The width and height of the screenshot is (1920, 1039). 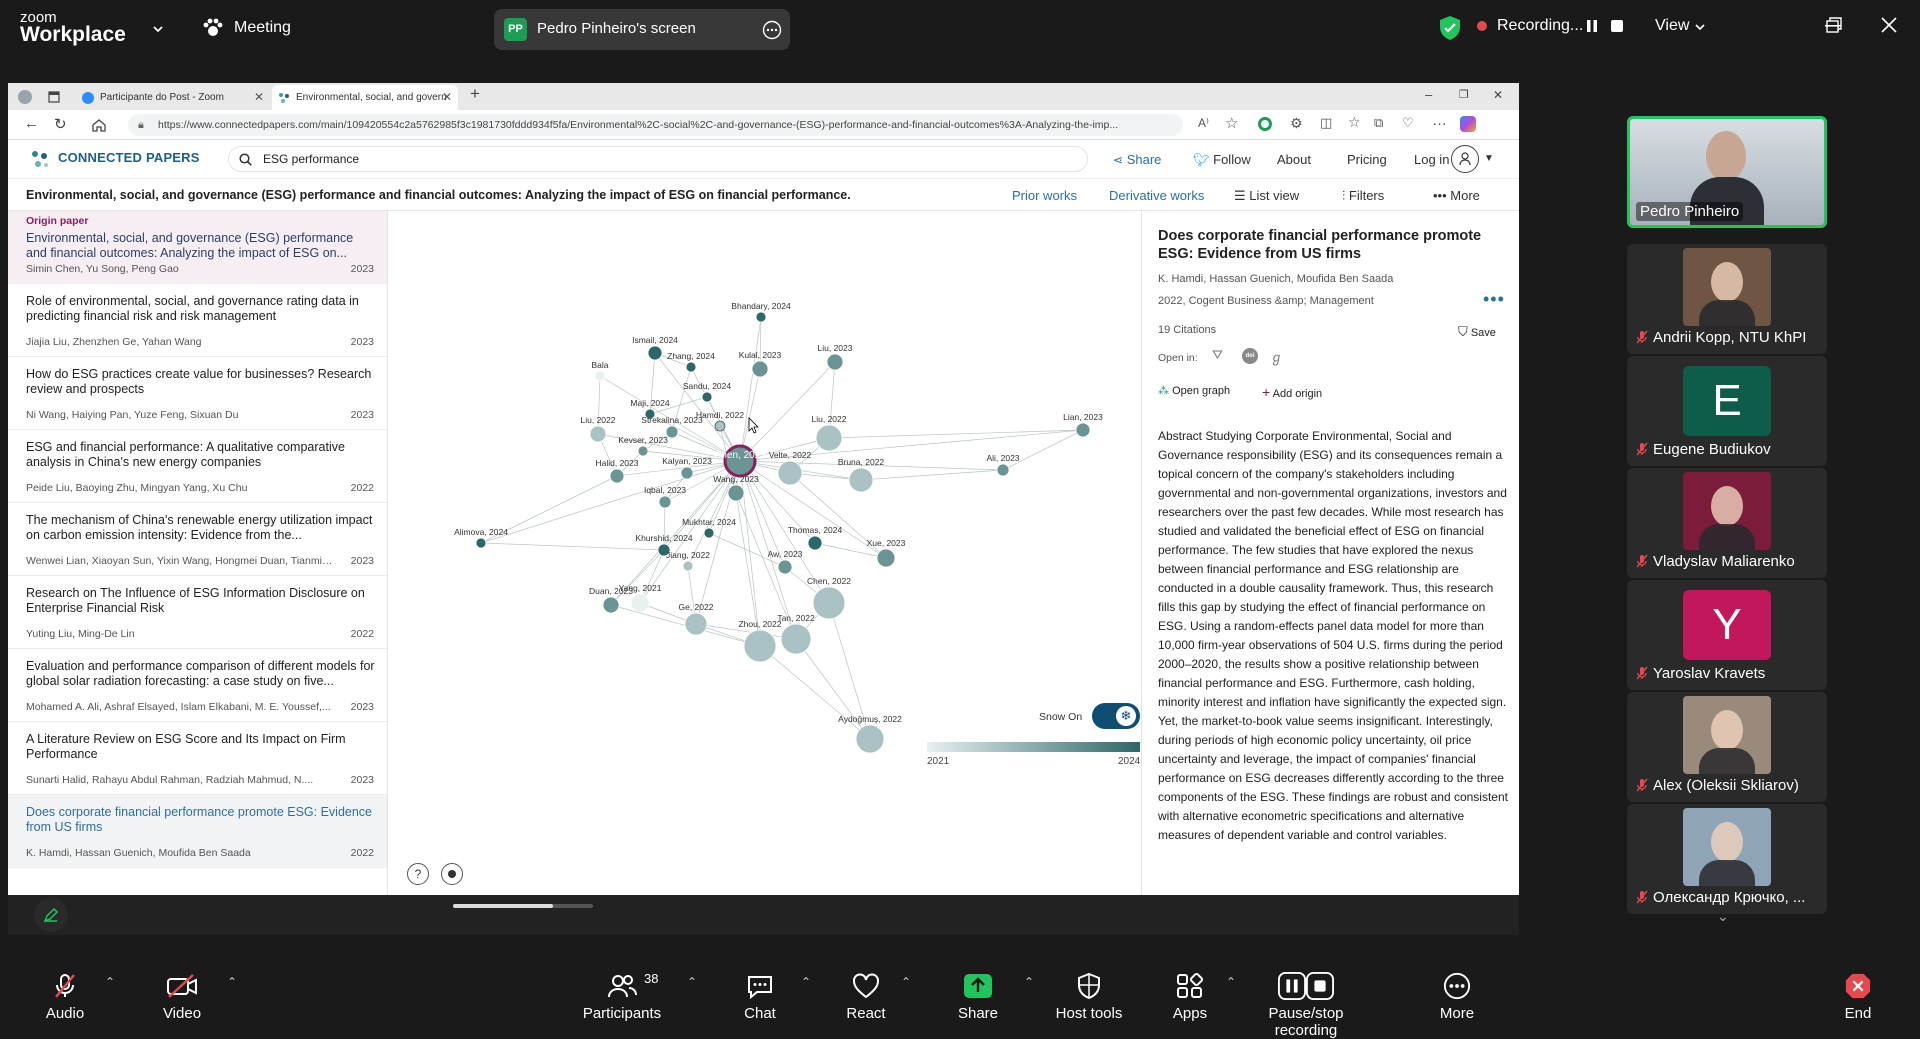 What do you see at coordinates (60, 124) in the screenshot?
I see `refresh-icon: ↻` at bounding box center [60, 124].